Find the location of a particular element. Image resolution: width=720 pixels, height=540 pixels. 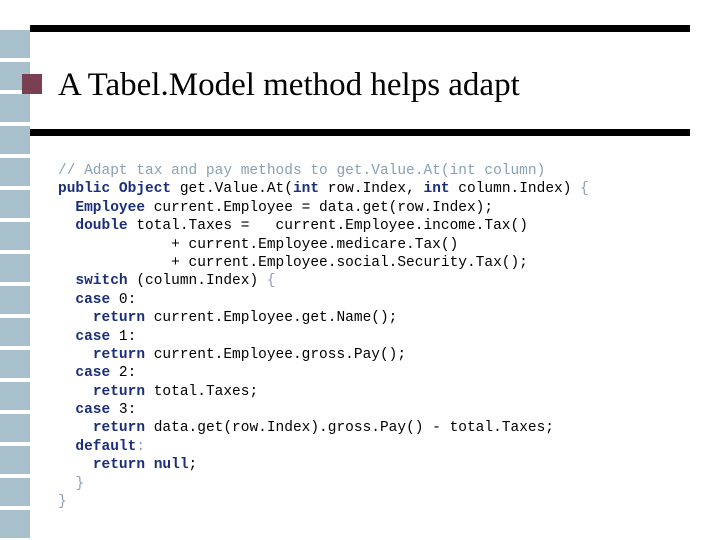

code-line: return current.Employee.gross.Pay(); is located at coordinates (378, 355).